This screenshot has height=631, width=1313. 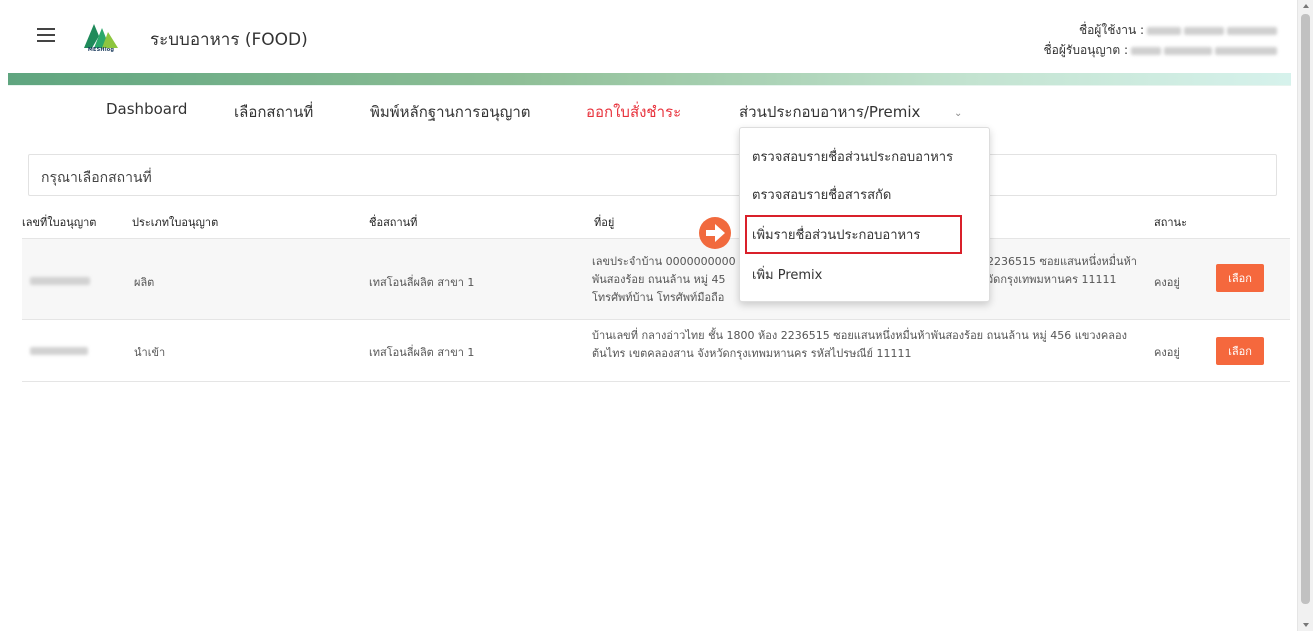 What do you see at coordinates (864, 276) in the screenshot?
I see `menu-item-add-premix: เพิ่ม Premix` at bounding box center [864, 276].